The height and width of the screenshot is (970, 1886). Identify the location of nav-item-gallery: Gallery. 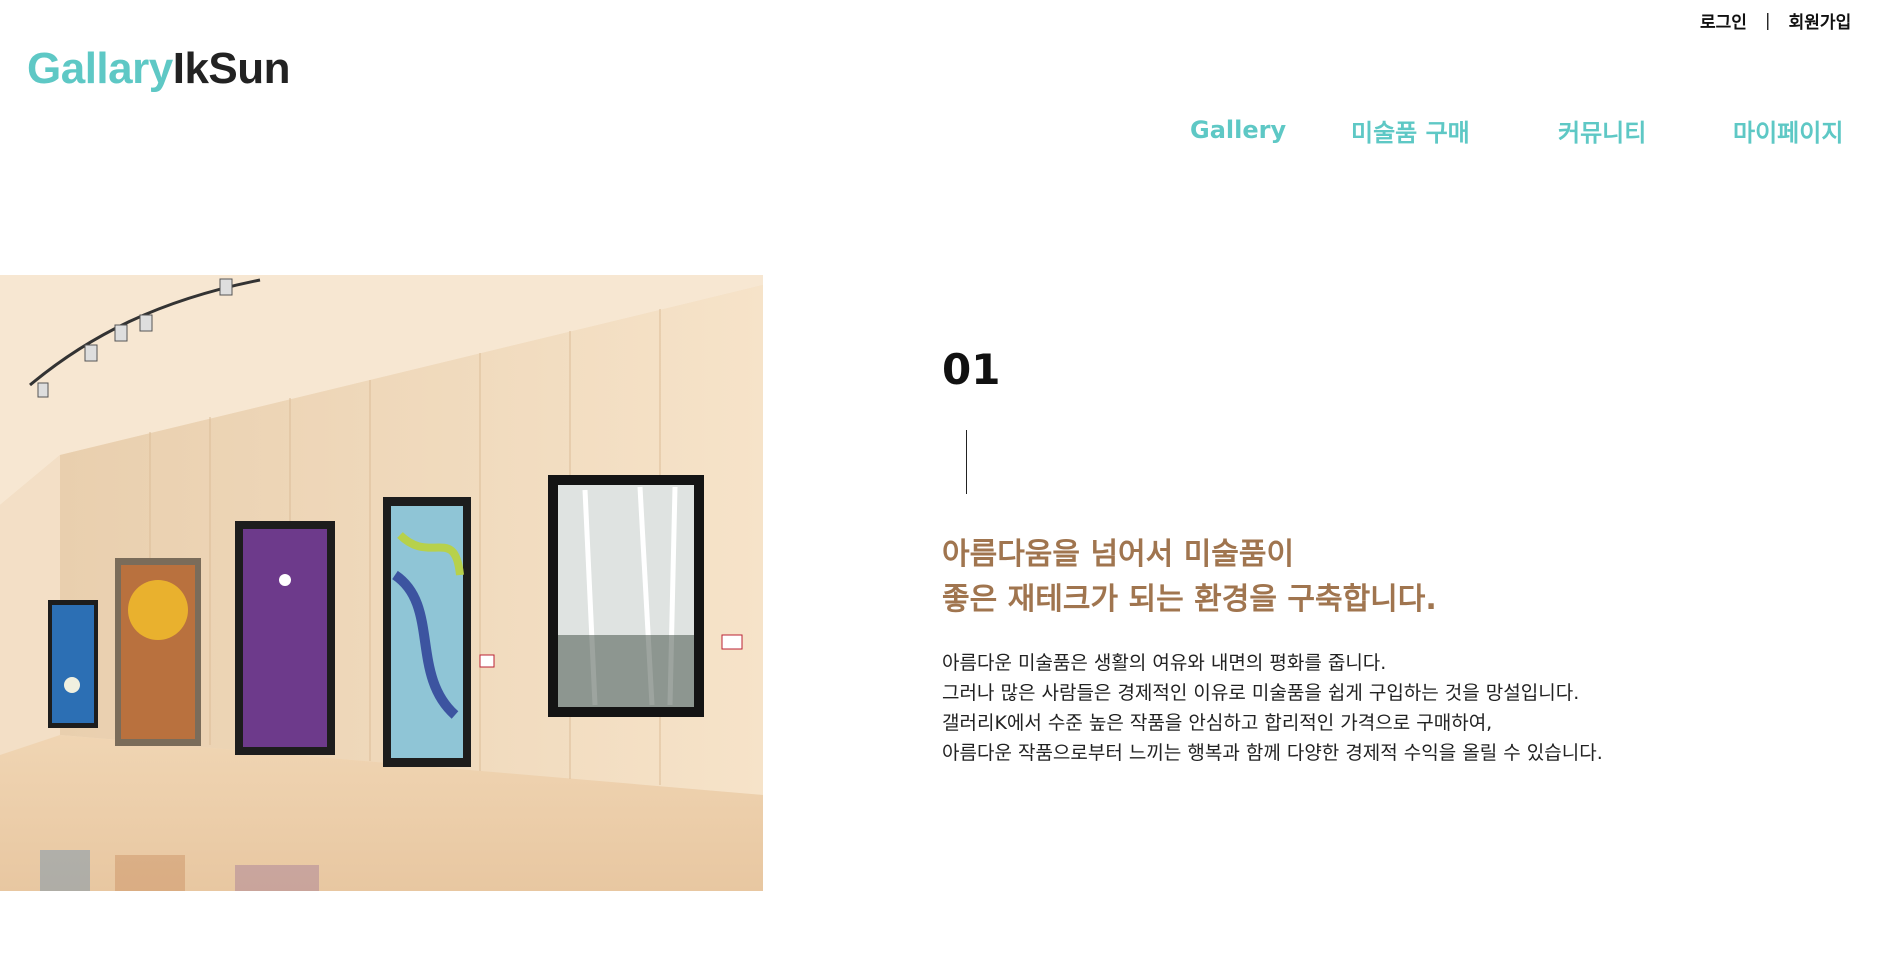
(1238, 130).